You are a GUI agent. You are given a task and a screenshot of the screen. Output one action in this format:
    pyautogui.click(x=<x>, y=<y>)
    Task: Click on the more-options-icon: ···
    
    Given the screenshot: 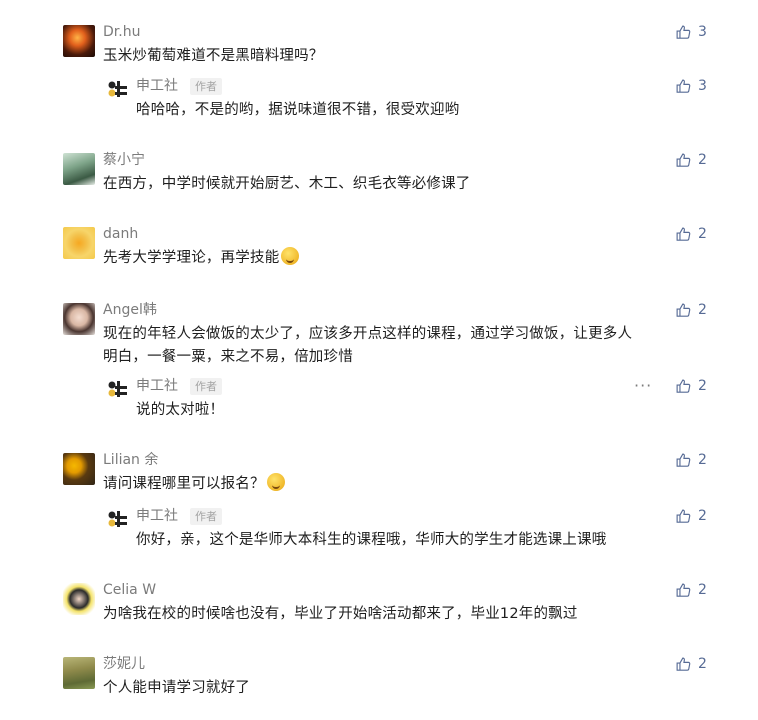 What is the action you would take?
    pyautogui.click(x=643, y=386)
    